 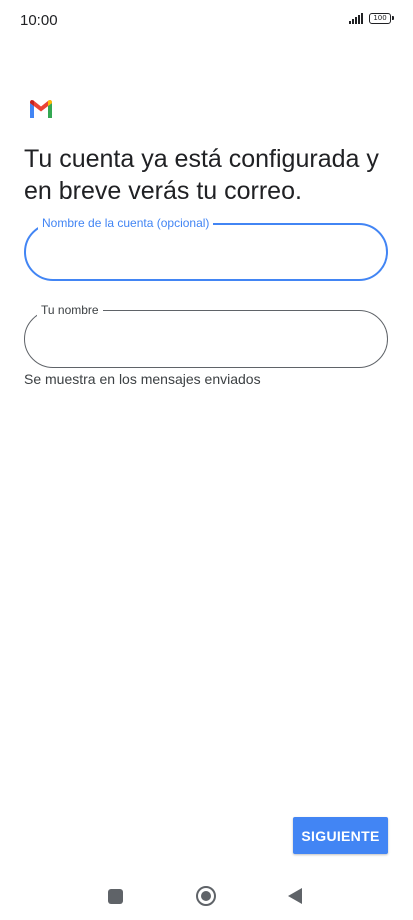 I want to click on status-icons: 100, so click(x=371, y=18).